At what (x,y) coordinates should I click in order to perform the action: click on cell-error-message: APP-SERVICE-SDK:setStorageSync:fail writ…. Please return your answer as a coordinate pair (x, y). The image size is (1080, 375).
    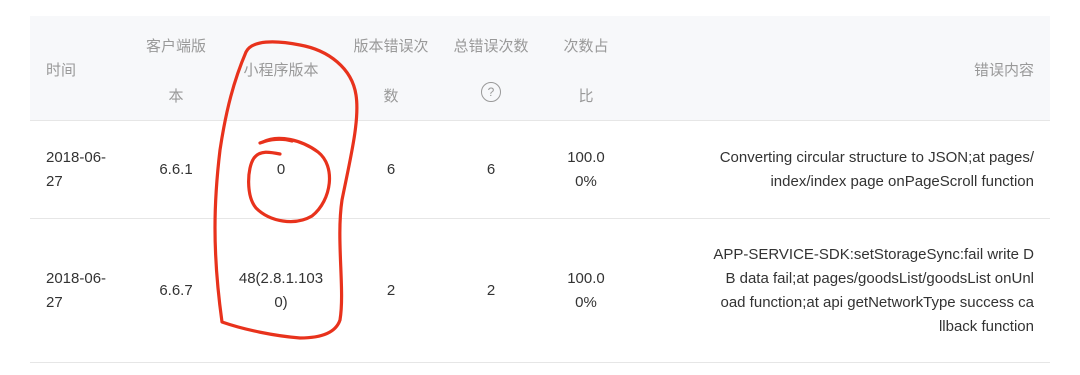
    Looking at the image, I should click on (873, 290).